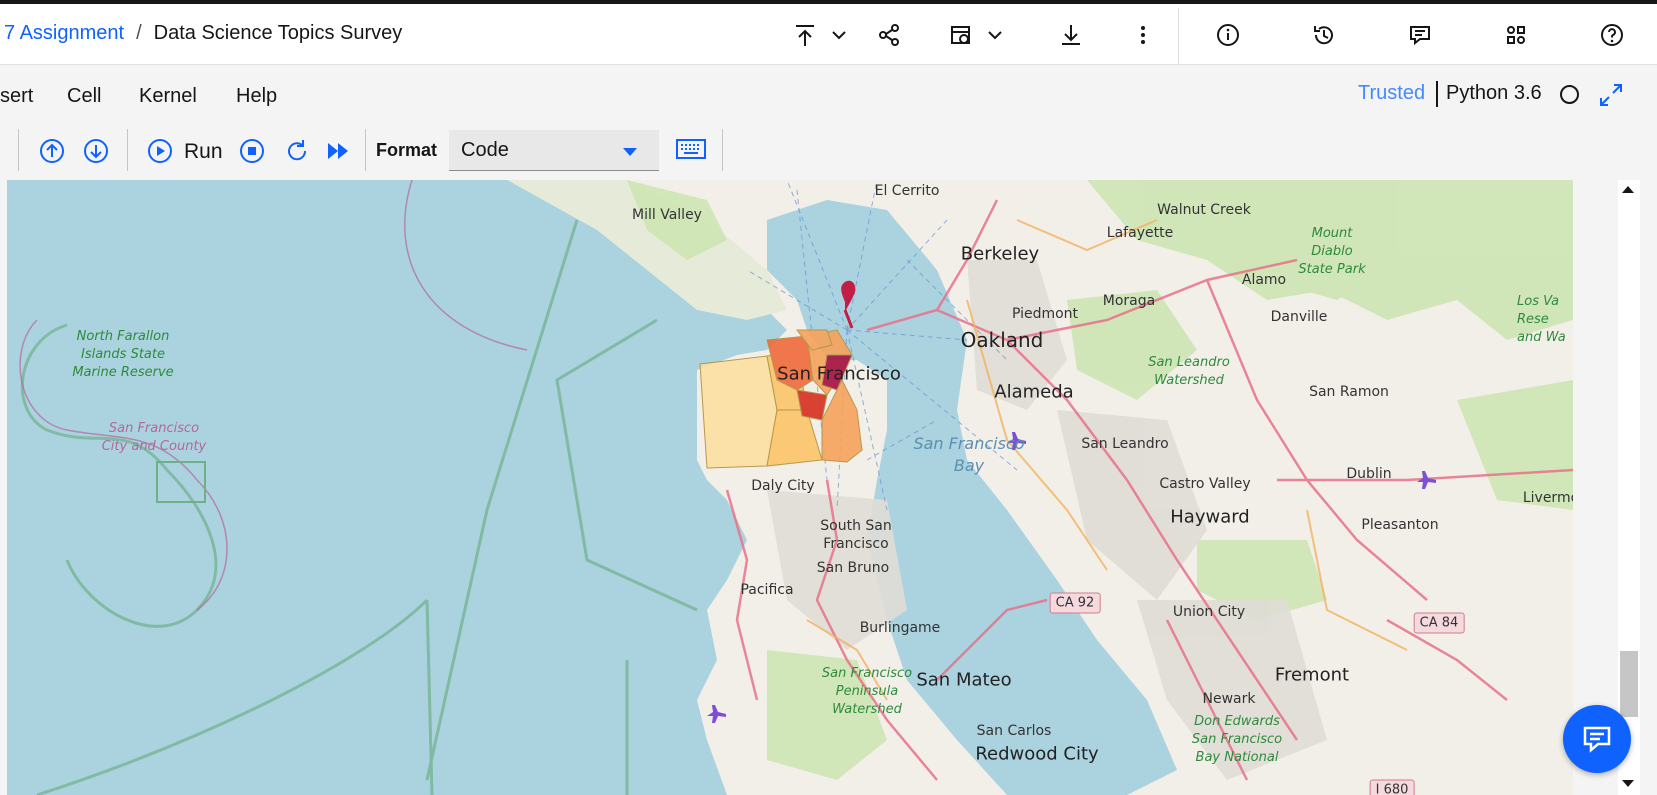  Describe the element at coordinates (168, 96) in the screenshot. I see `menu-kernel: Kernel` at that location.